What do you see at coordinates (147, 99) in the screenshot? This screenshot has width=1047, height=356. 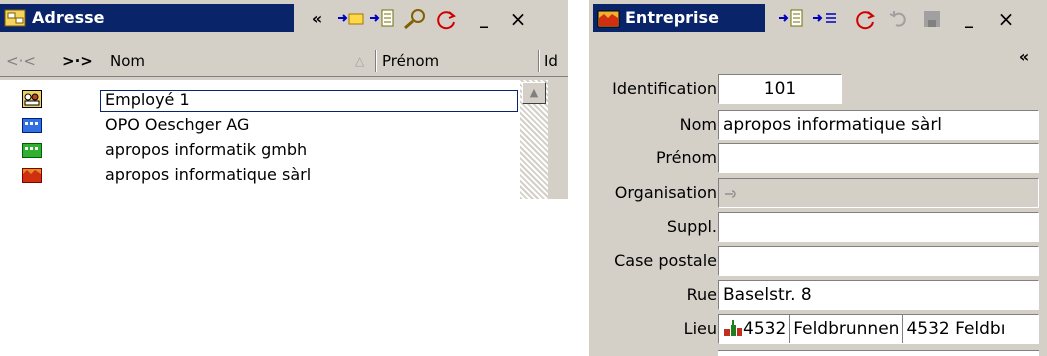 I see `list-item-name: Employé 1` at bounding box center [147, 99].